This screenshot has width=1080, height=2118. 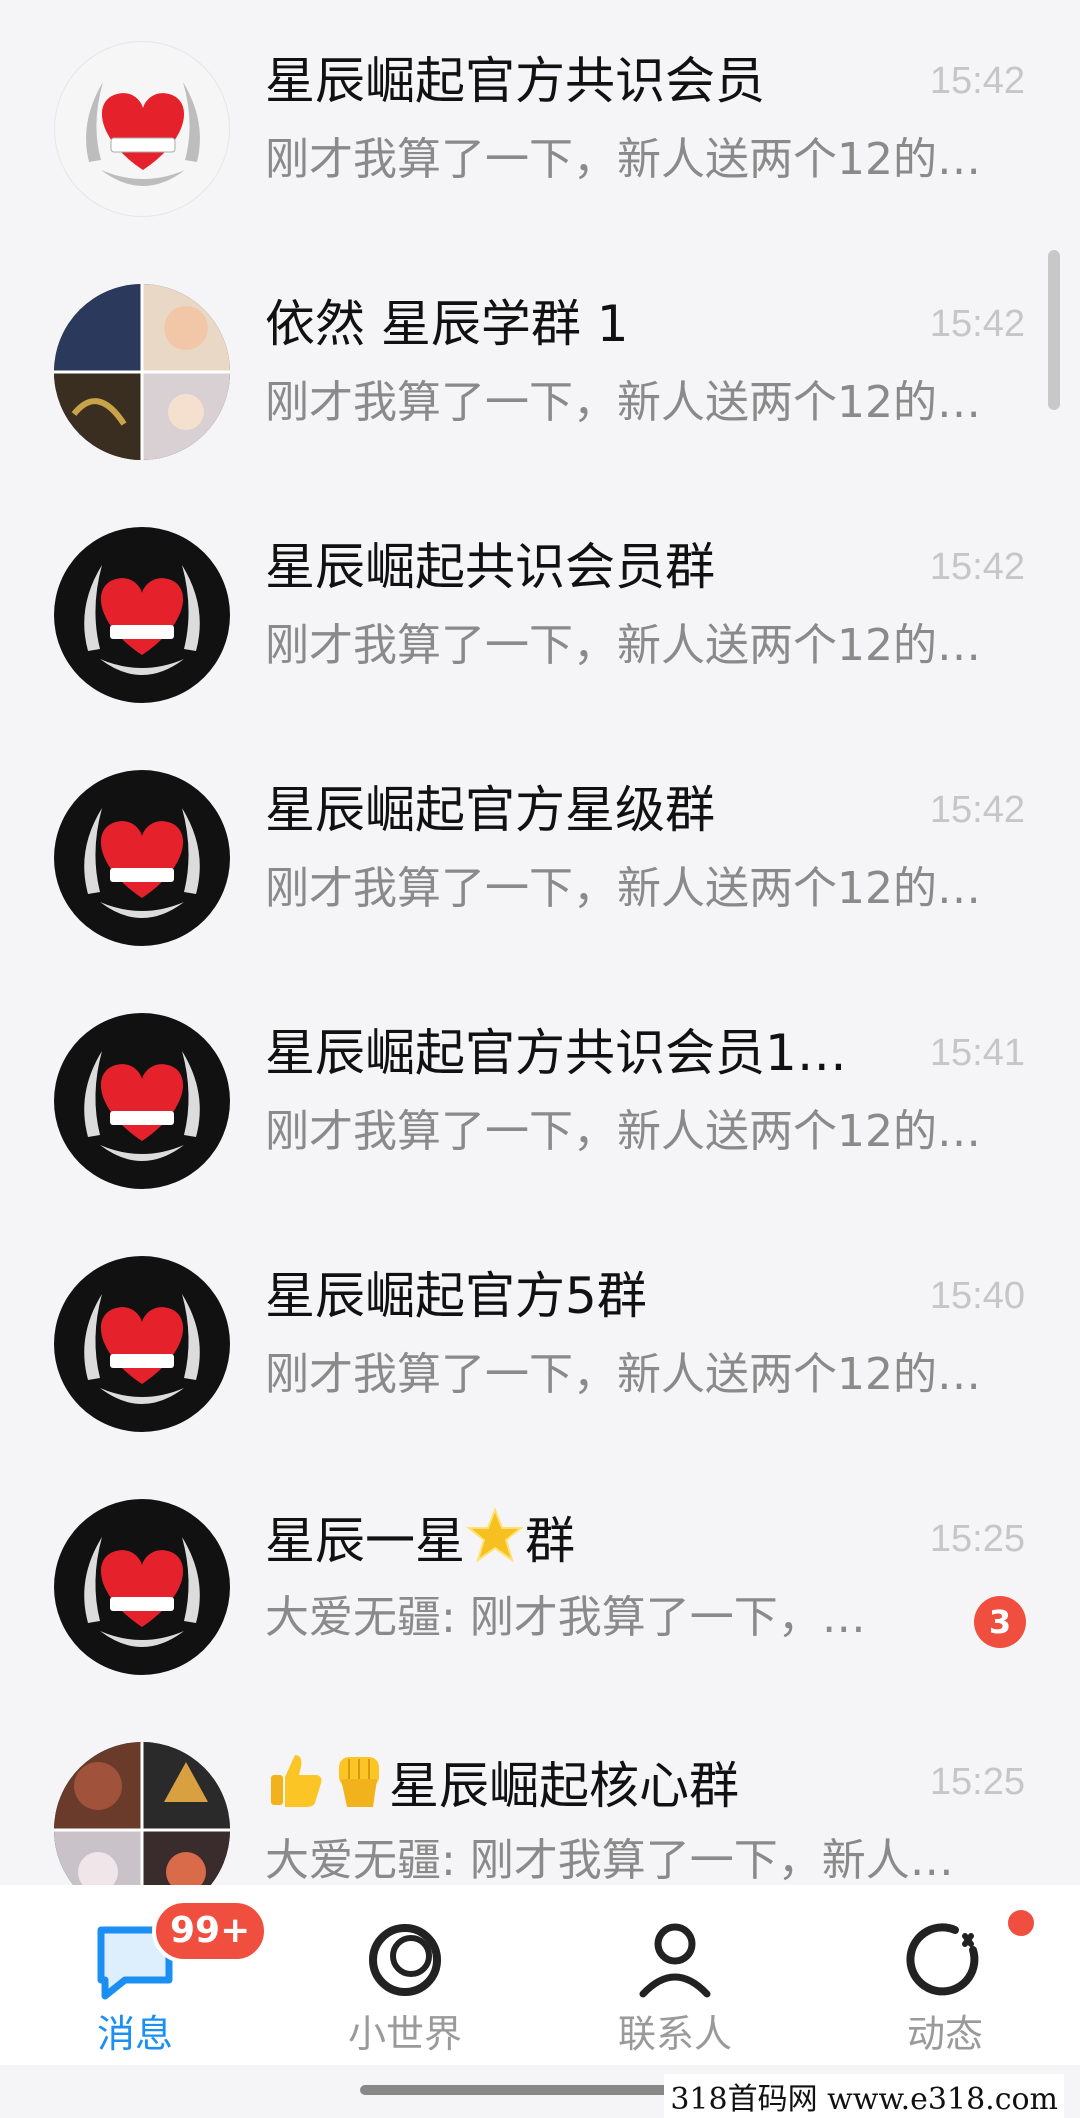 I want to click on star-icon, so click(x=495, y=1544).